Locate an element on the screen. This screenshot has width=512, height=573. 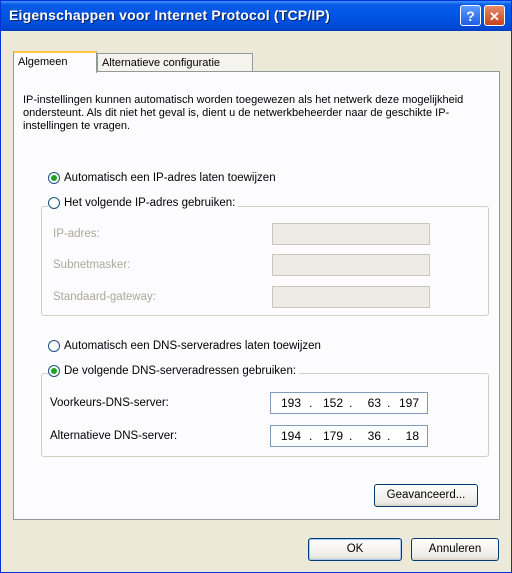
cancel-button: Annuleren is located at coordinates (455, 549).